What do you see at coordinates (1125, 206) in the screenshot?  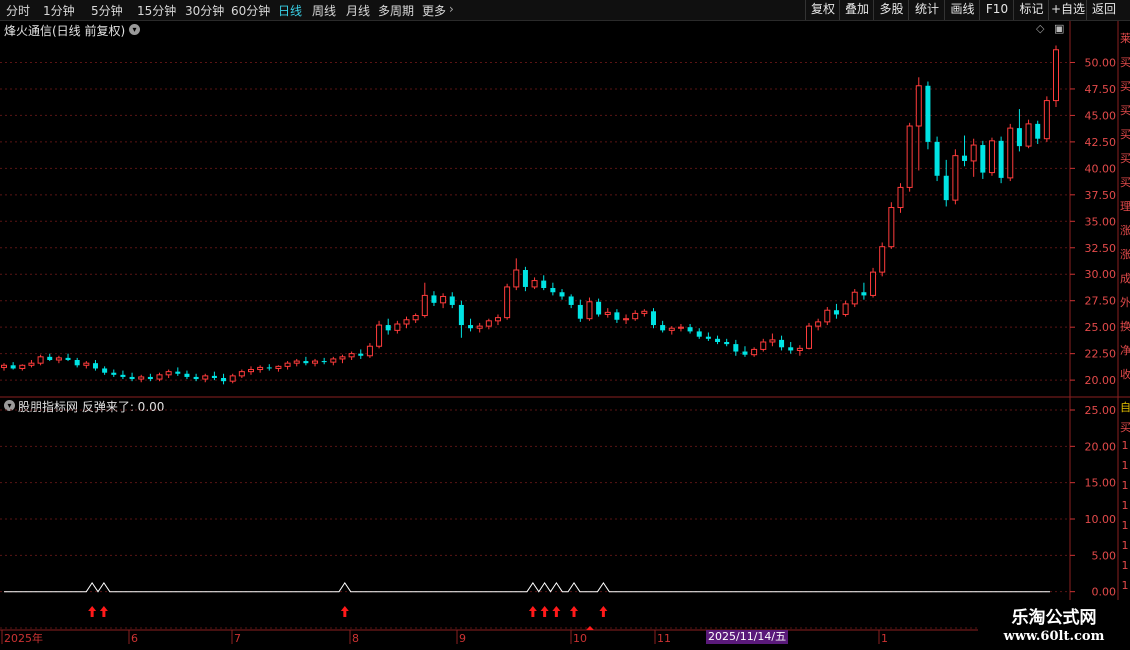 I see `side-info-char: 理` at bounding box center [1125, 206].